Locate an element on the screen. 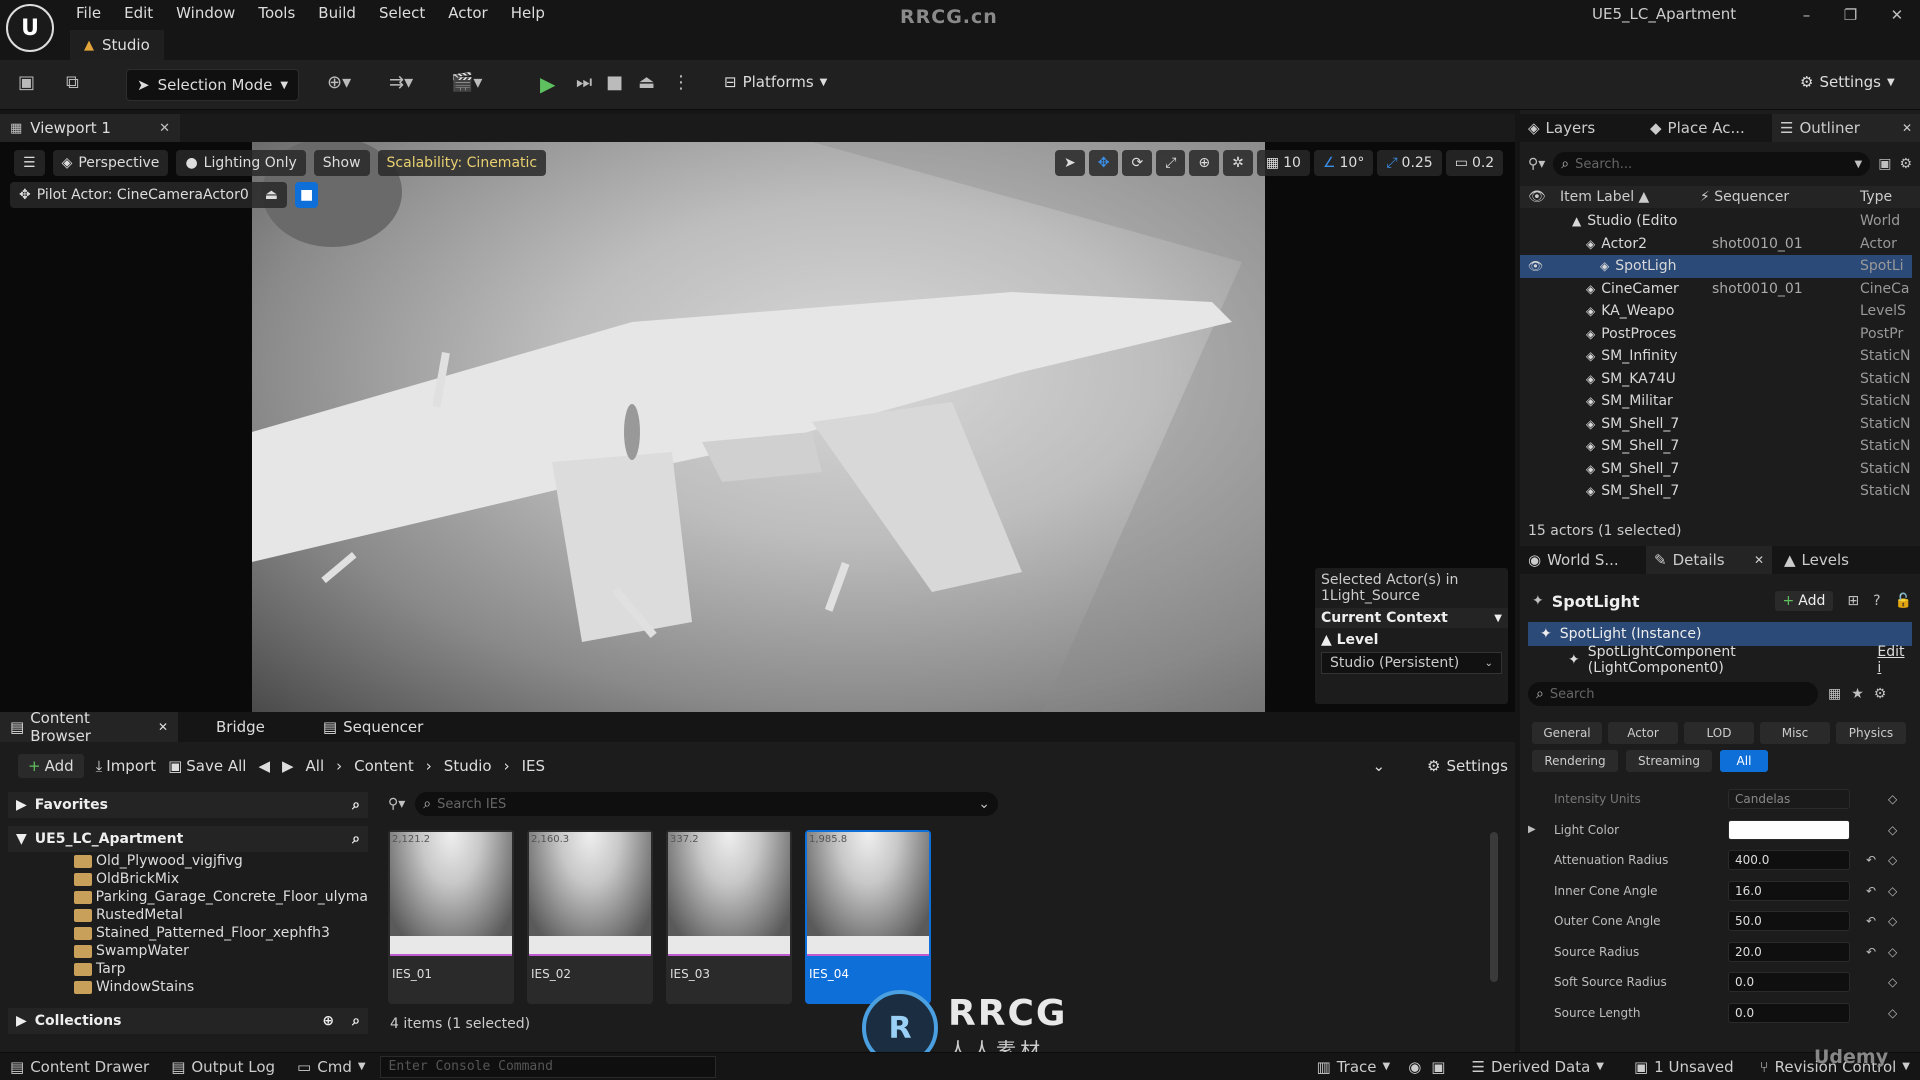  save-icon: ▣ is located at coordinates (26, 82).